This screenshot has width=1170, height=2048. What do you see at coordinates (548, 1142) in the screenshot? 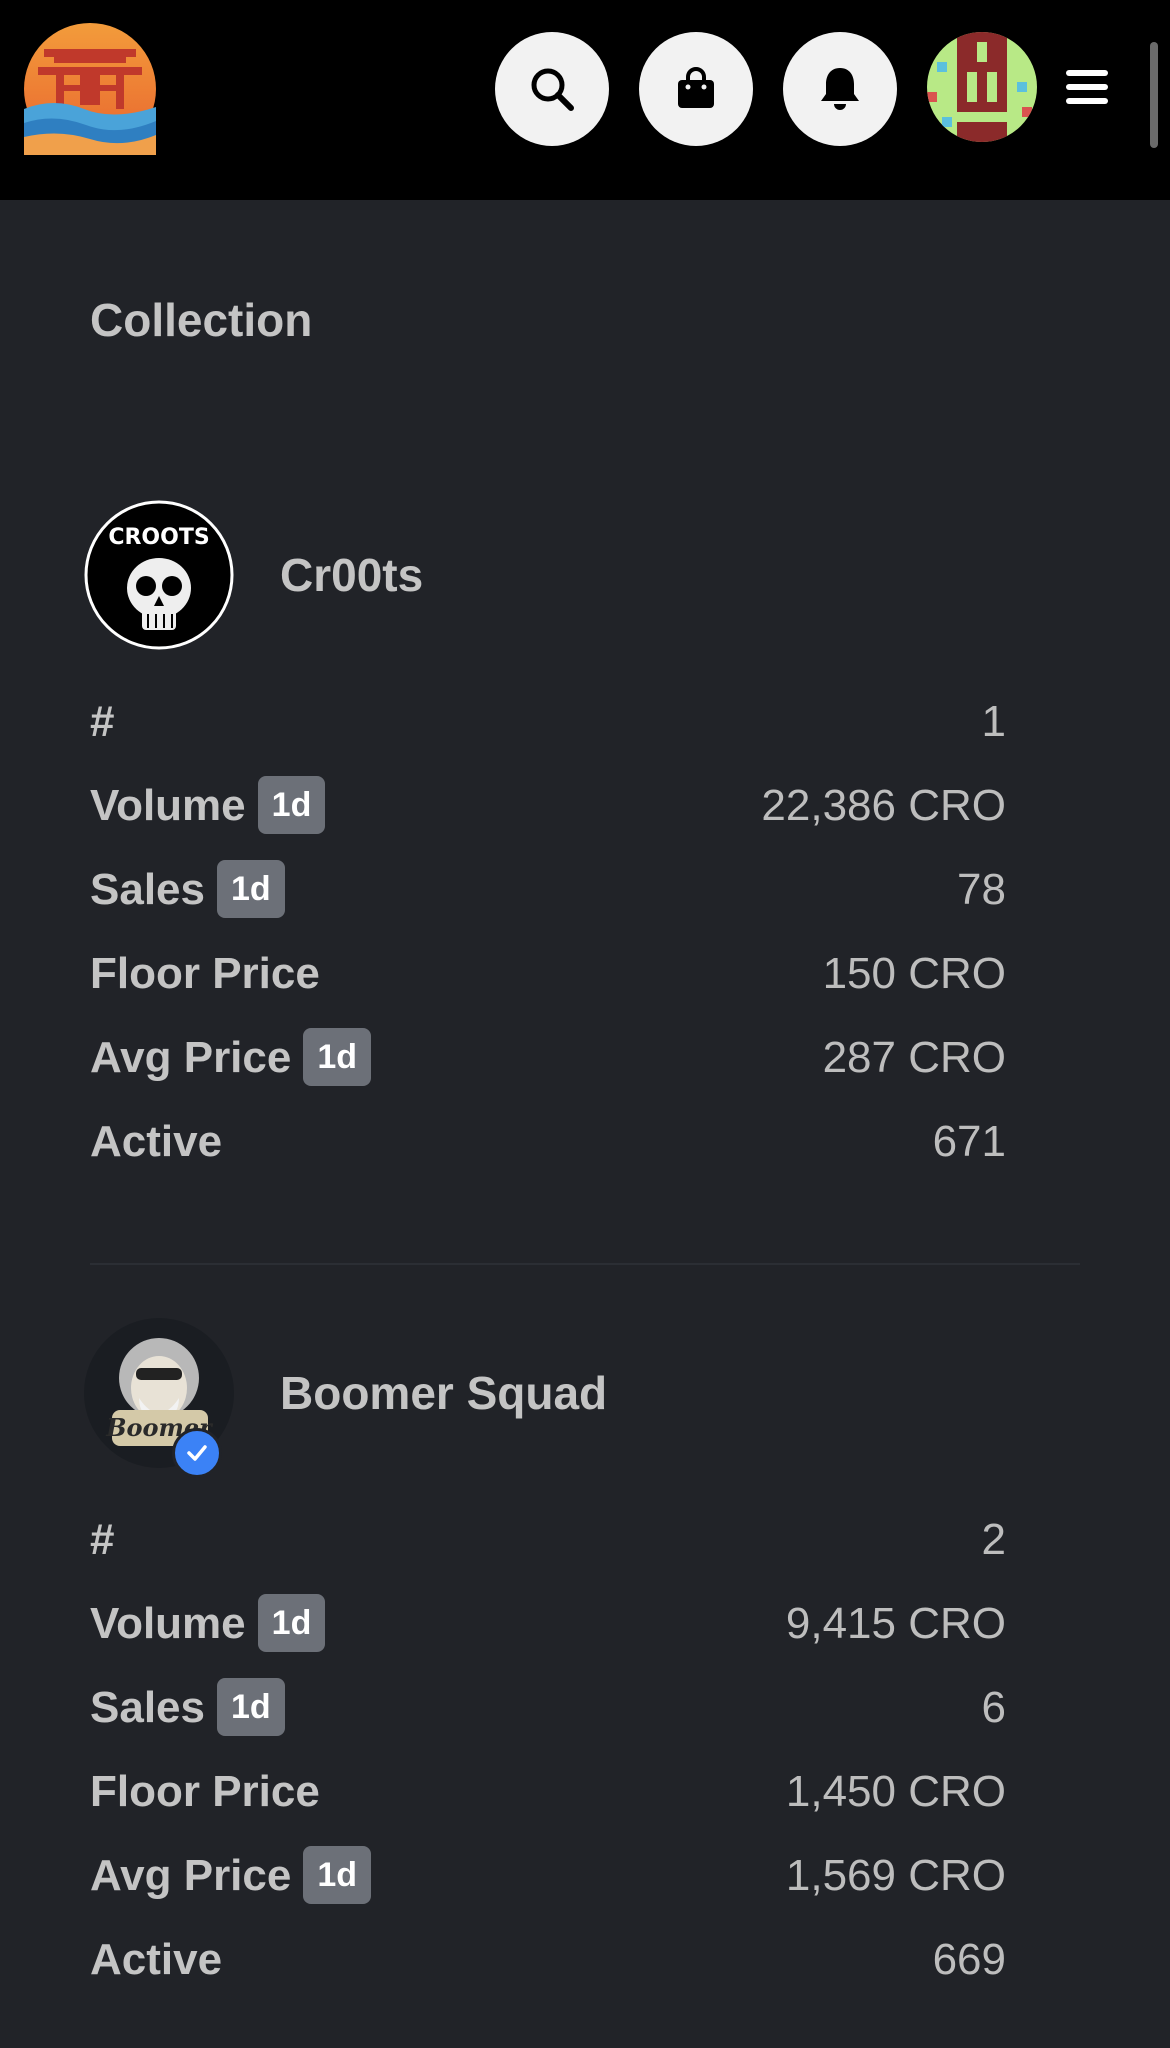
I see `stat-active: Active 671` at bounding box center [548, 1142].